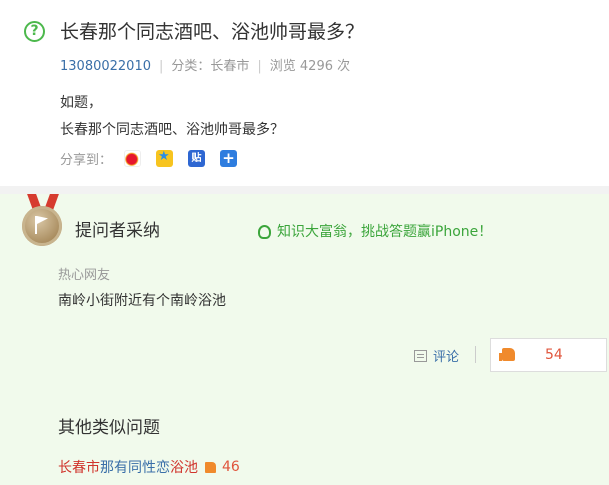  What do you see at coordinates (142, 301) in the screenshot?
I see `answer-text: 南岭小街附近有个南岭浴池` at bounding box center [142, 301].